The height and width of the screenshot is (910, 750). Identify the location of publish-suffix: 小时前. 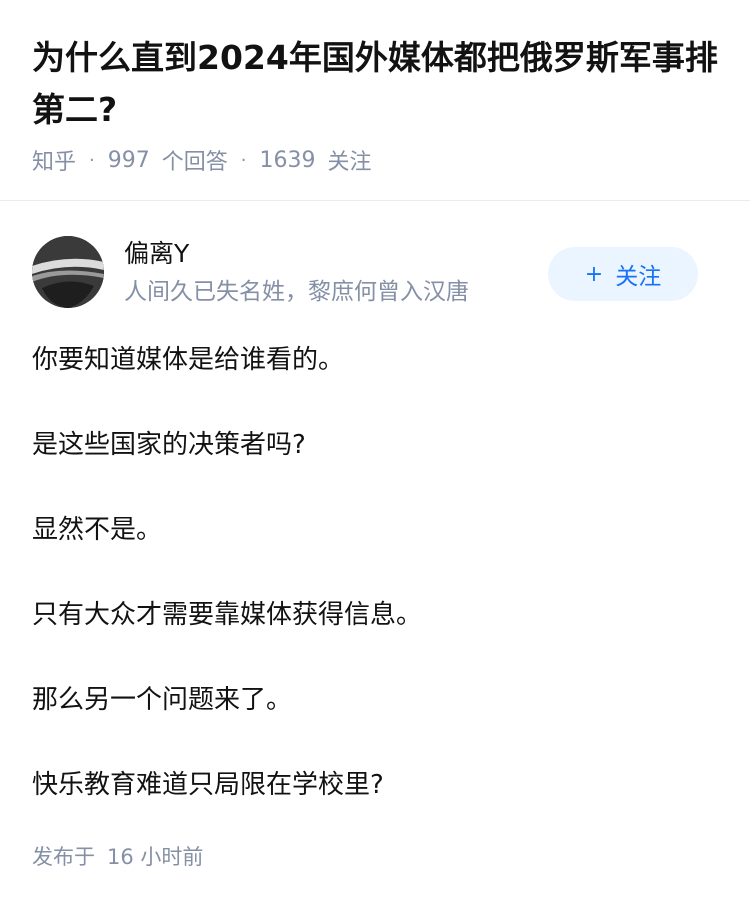
(172, 857).